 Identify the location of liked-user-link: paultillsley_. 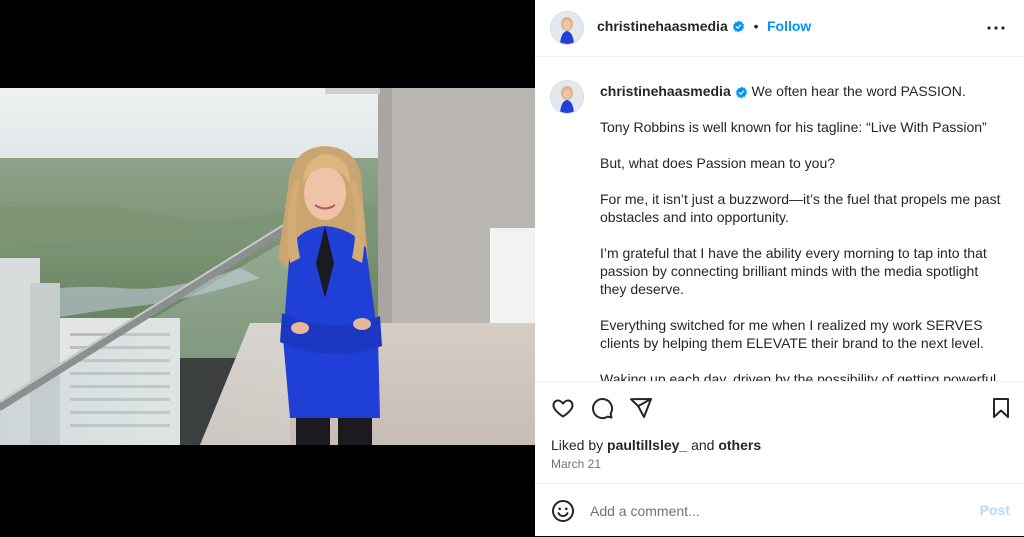
(647, 445).